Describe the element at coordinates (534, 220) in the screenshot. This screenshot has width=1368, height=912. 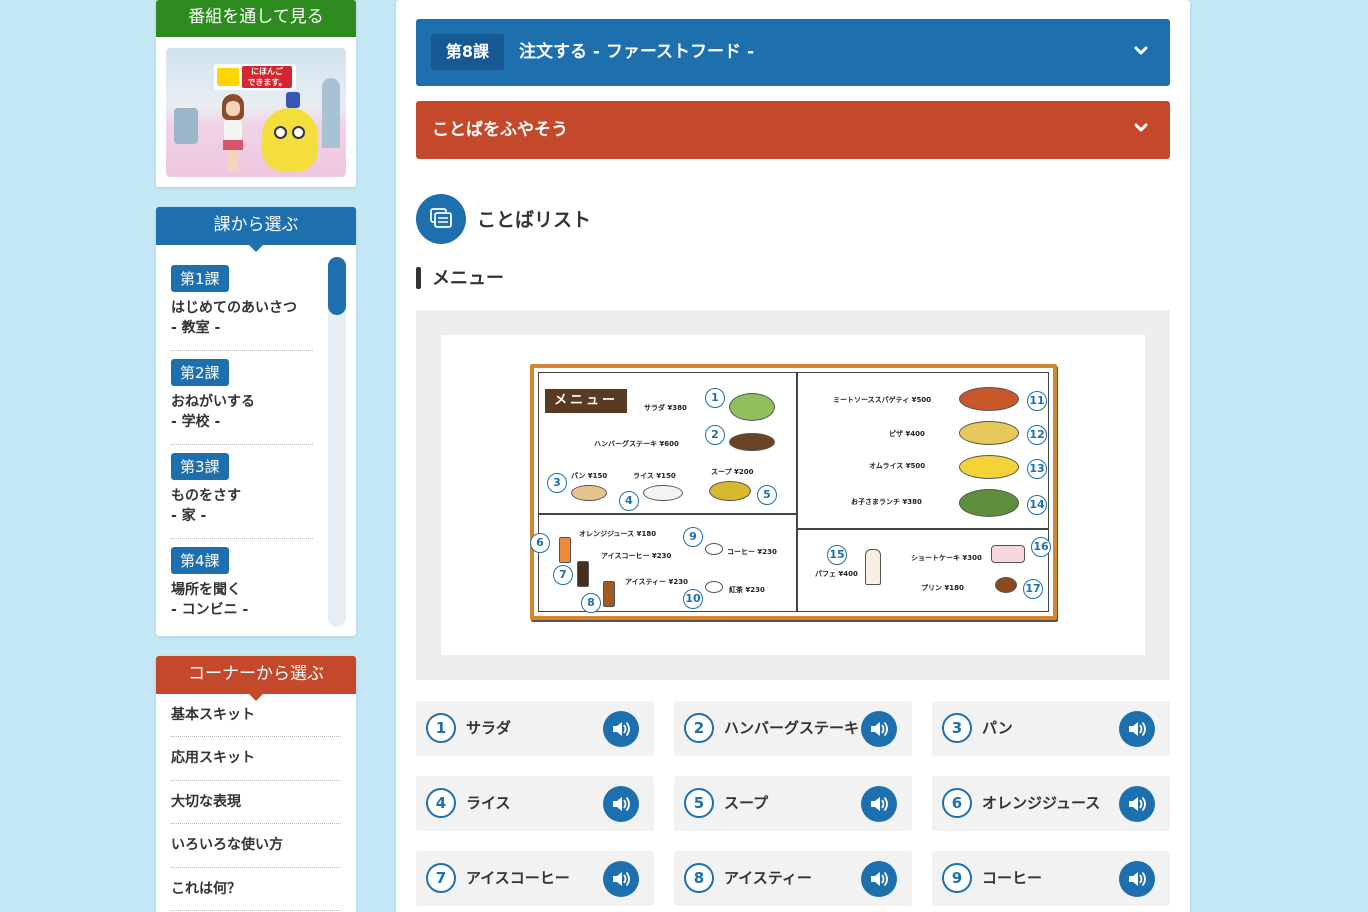
I see `section-title: ことばリスト` at that location.